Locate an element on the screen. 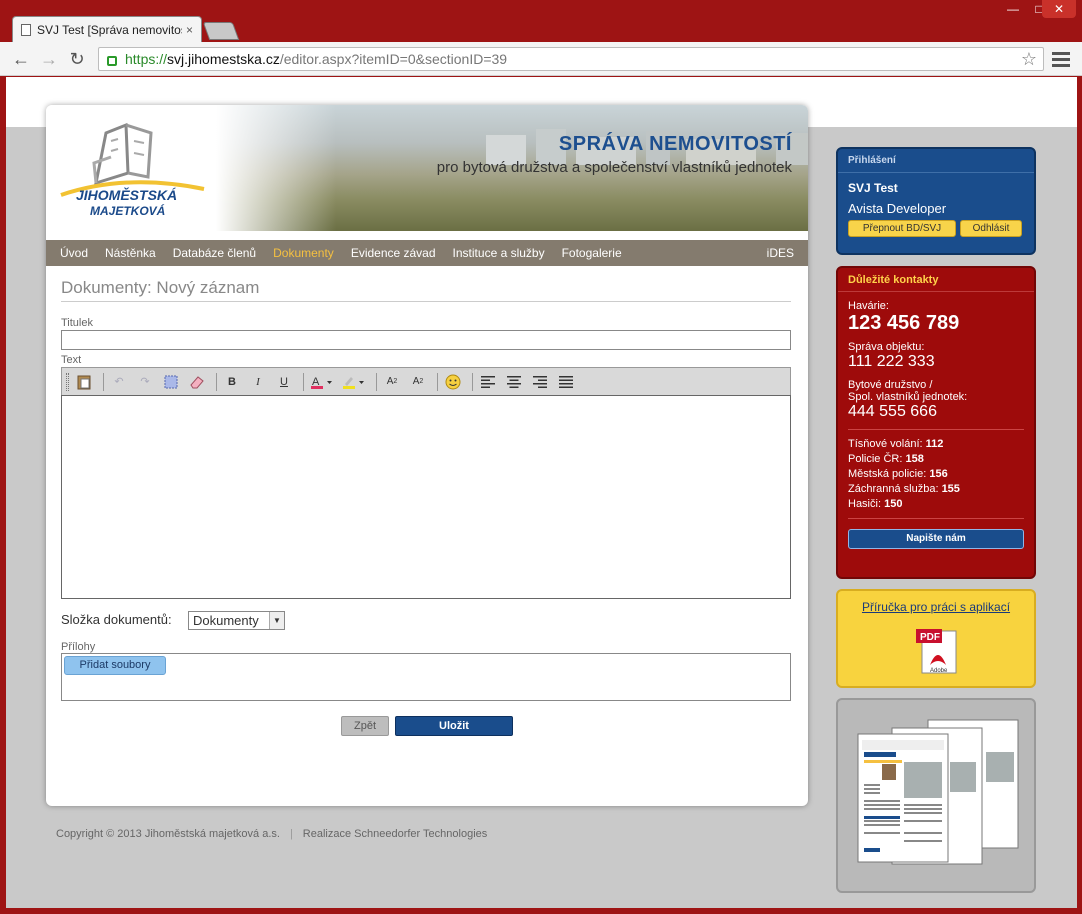 The height and width of the screenshot is (914, 1082). align-right-icon is located at coordinates (540, 382).